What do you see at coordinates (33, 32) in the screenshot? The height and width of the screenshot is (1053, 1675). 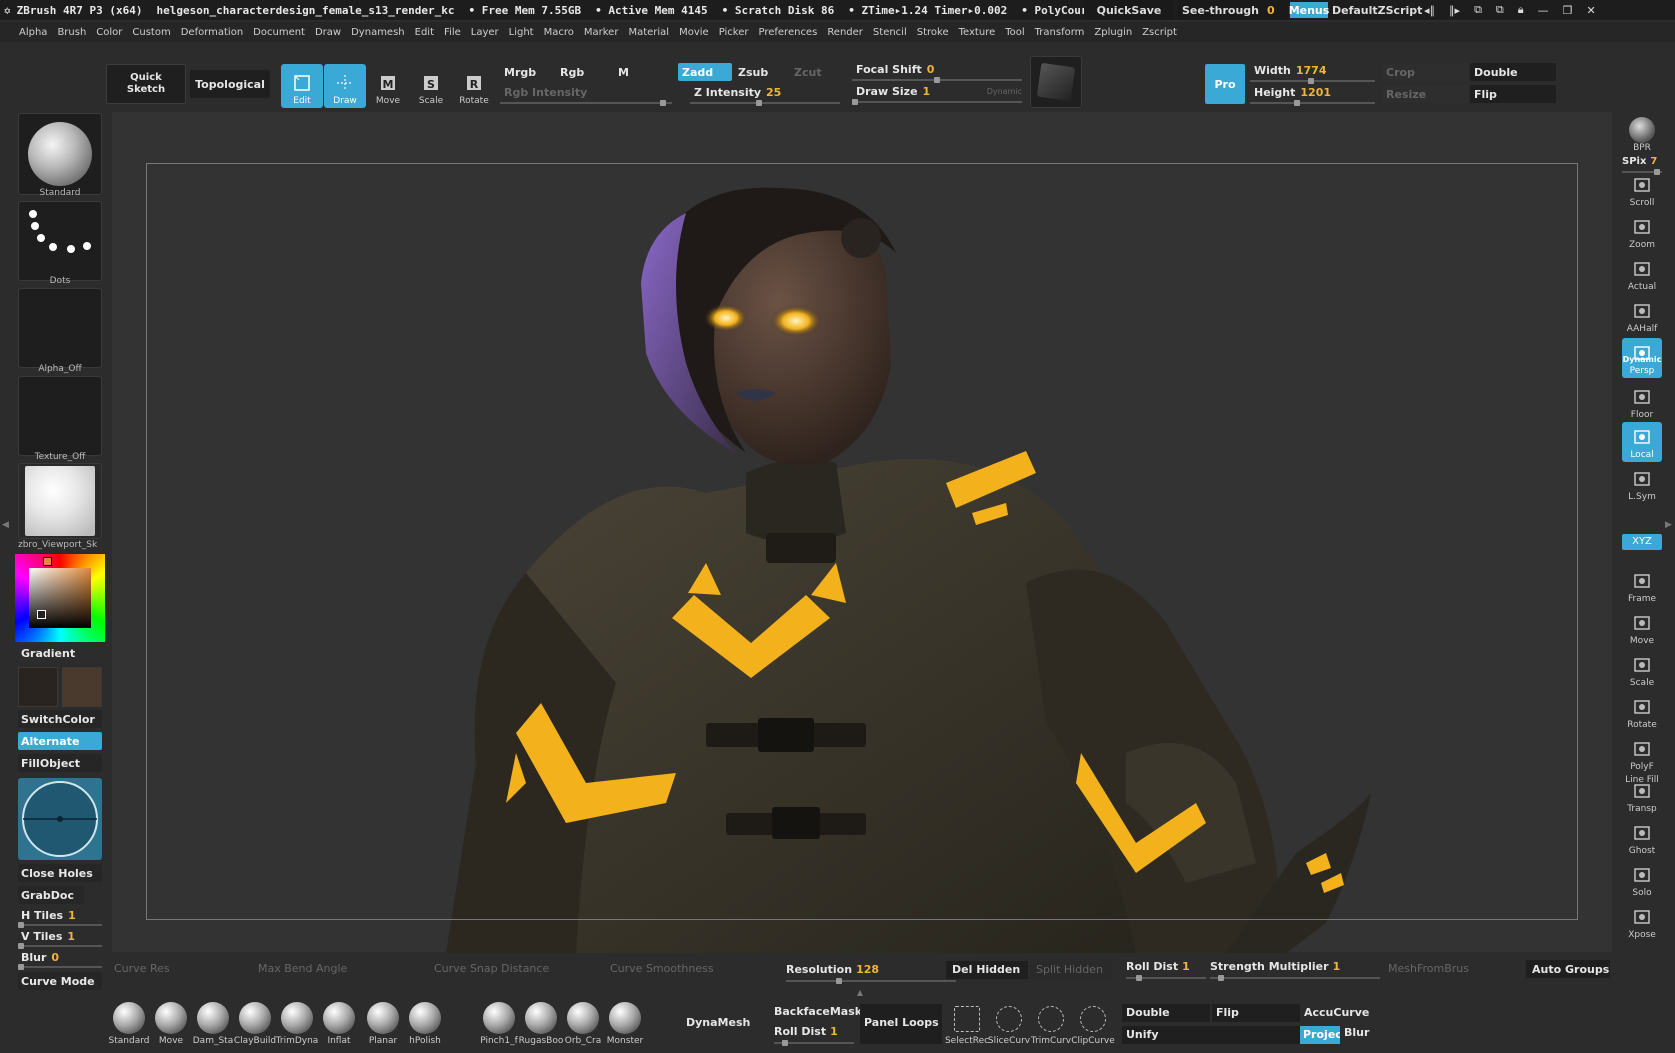 I see `menu-alpha: Alpha` at bounding box center [33, 32].